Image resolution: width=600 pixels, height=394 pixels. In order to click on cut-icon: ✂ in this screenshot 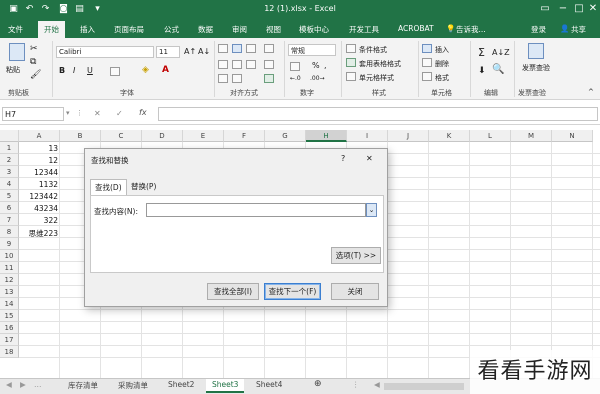, I will do `click(34, 49)`.